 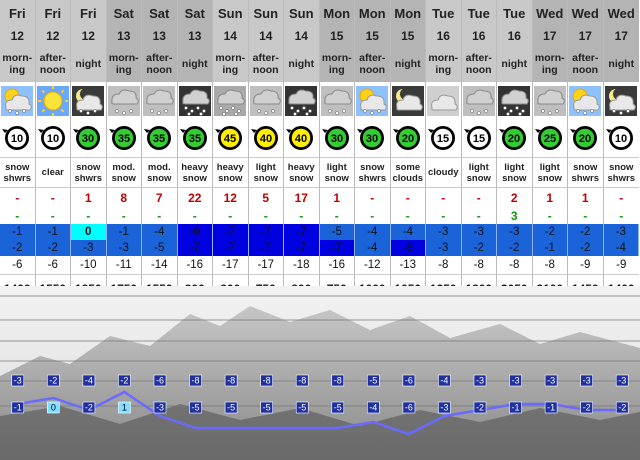 I want to click on temperature-max-value: -2, so click(x=585, y=232).